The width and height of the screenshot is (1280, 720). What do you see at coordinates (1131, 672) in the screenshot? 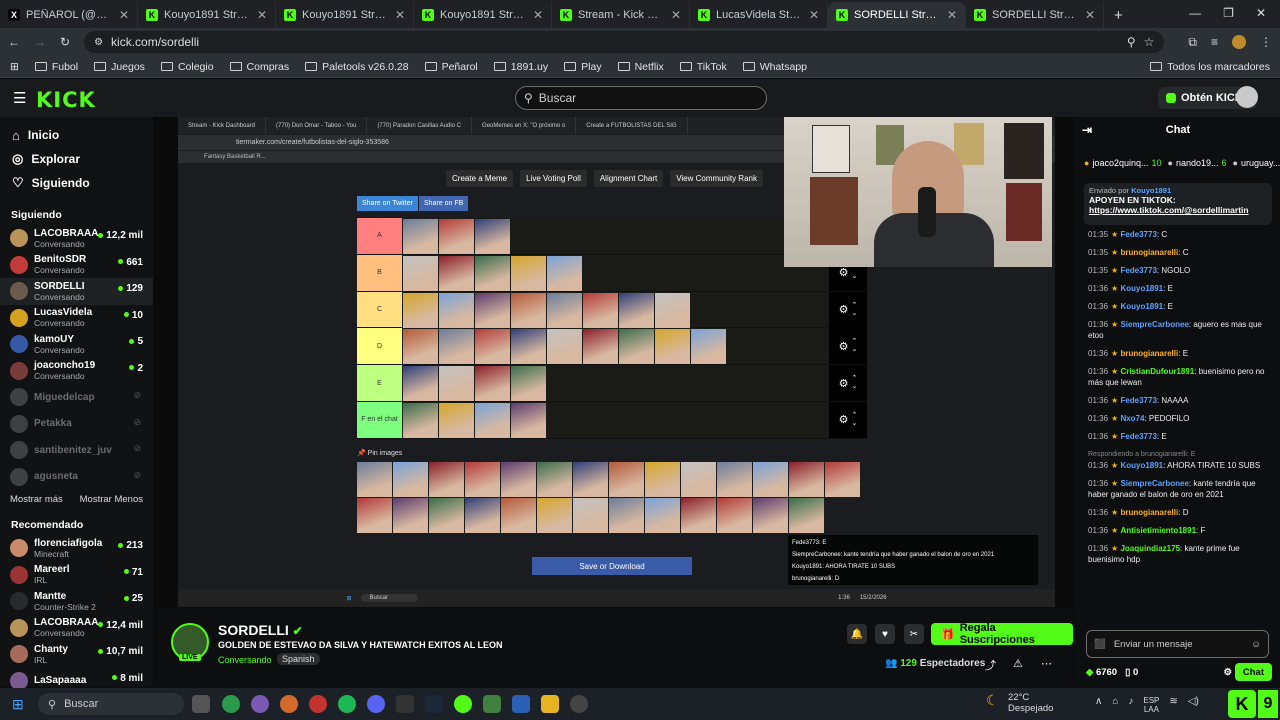
I see `subs-balance: ▯ 0` at bounding box center [1131, 672].